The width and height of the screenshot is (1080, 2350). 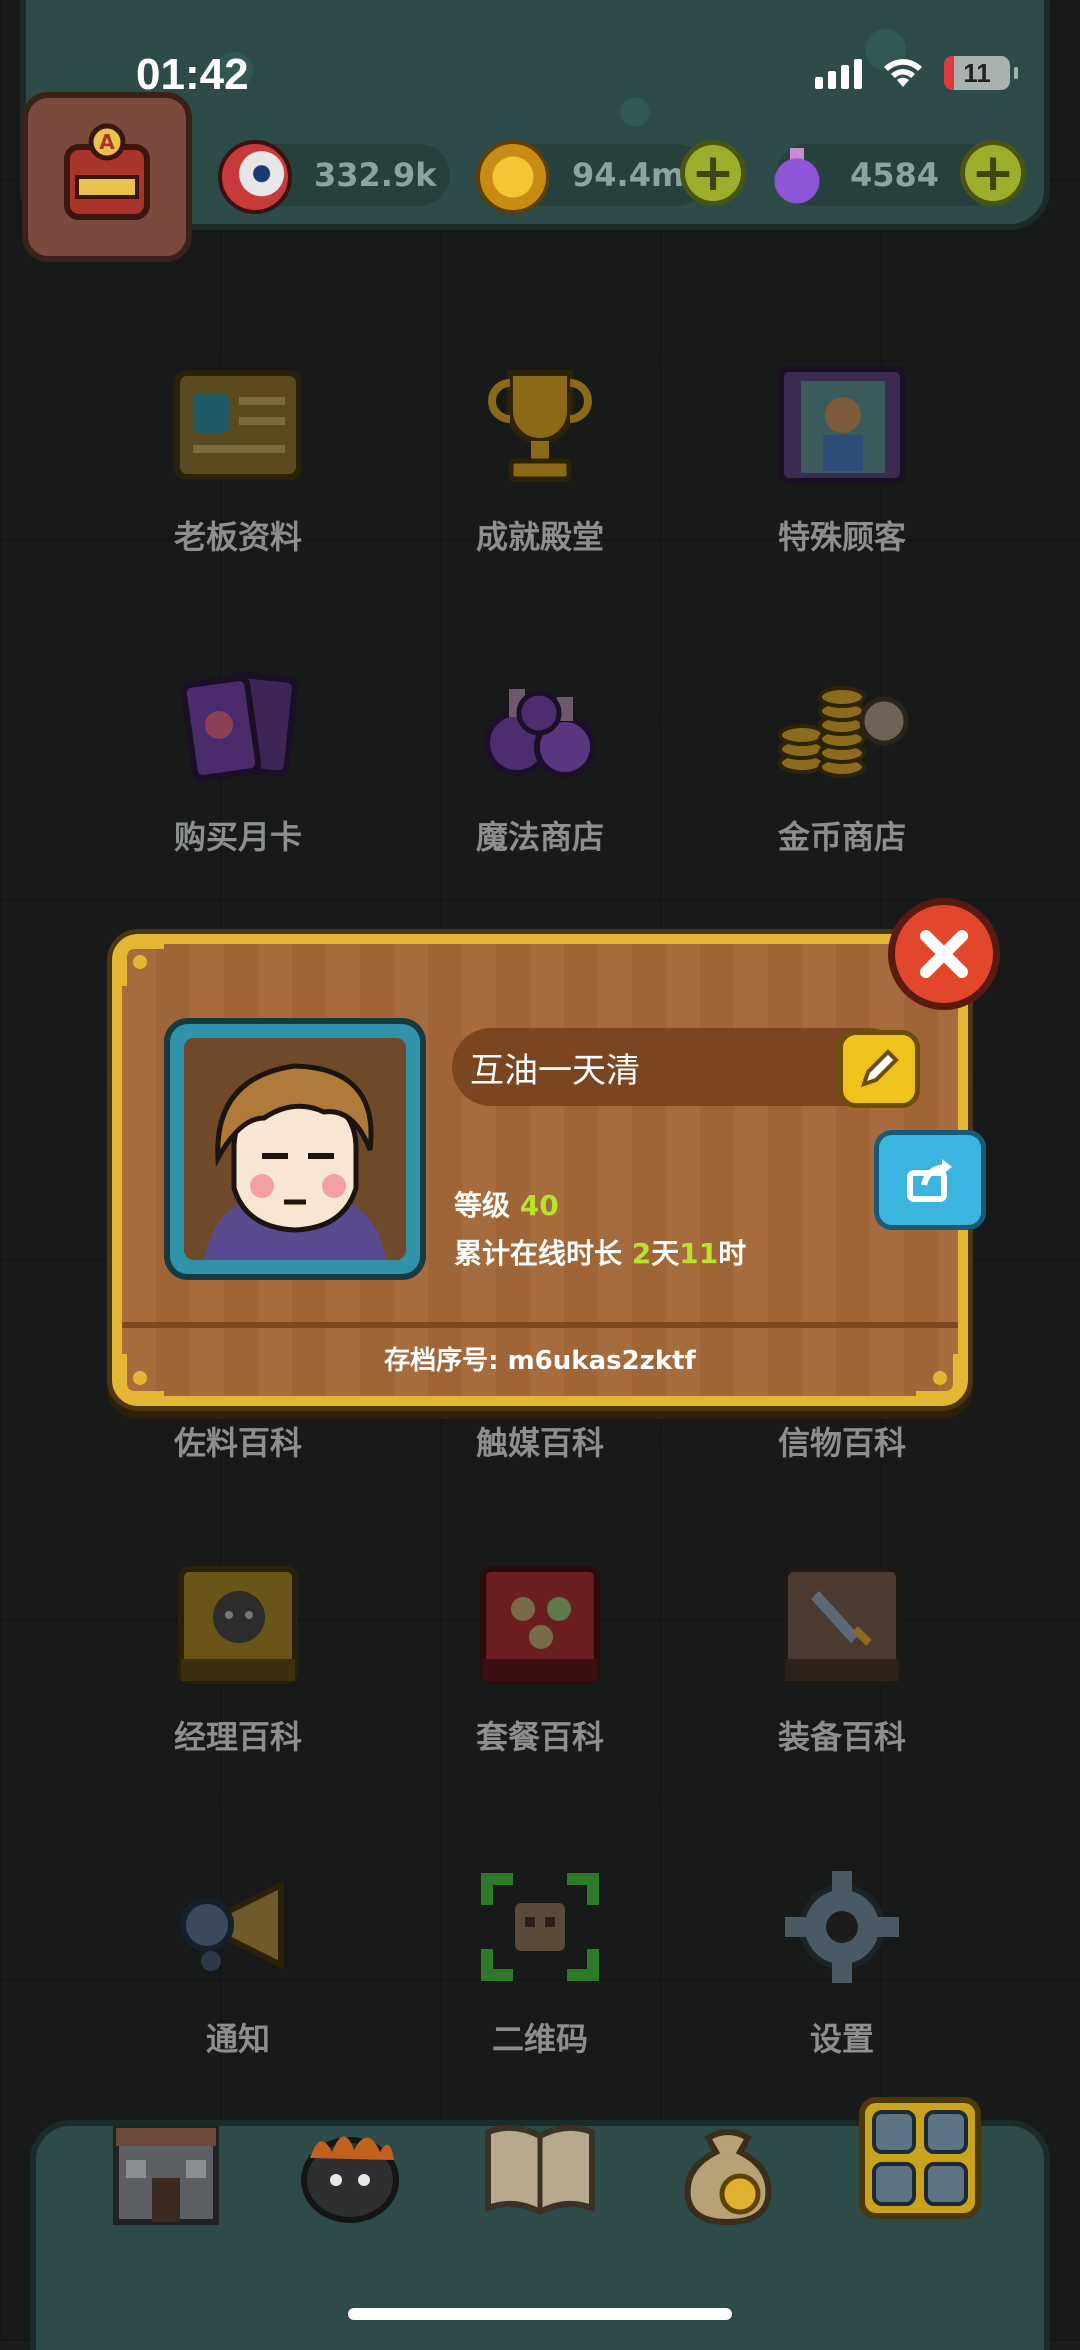 I want to click on save-serial-number: 存档序号: m6ukas2zktf, so click(x=540, y=1361).